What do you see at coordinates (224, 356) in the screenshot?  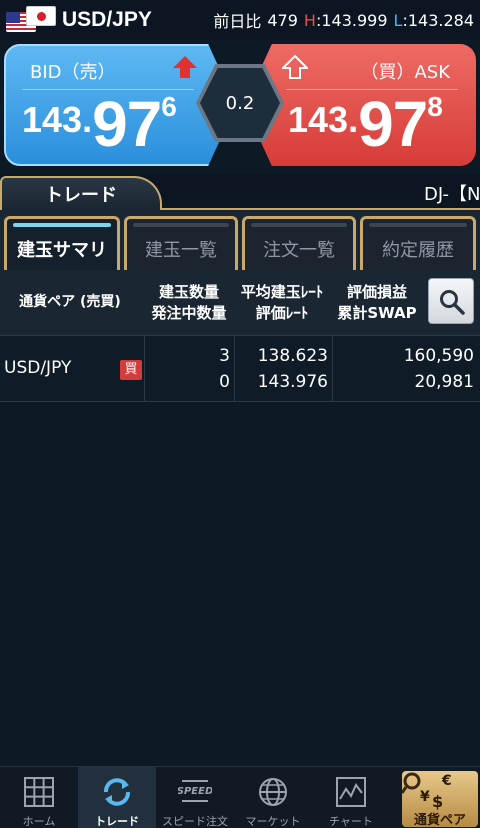 I see `position-qty: 3` at bounding box center [224, 356].